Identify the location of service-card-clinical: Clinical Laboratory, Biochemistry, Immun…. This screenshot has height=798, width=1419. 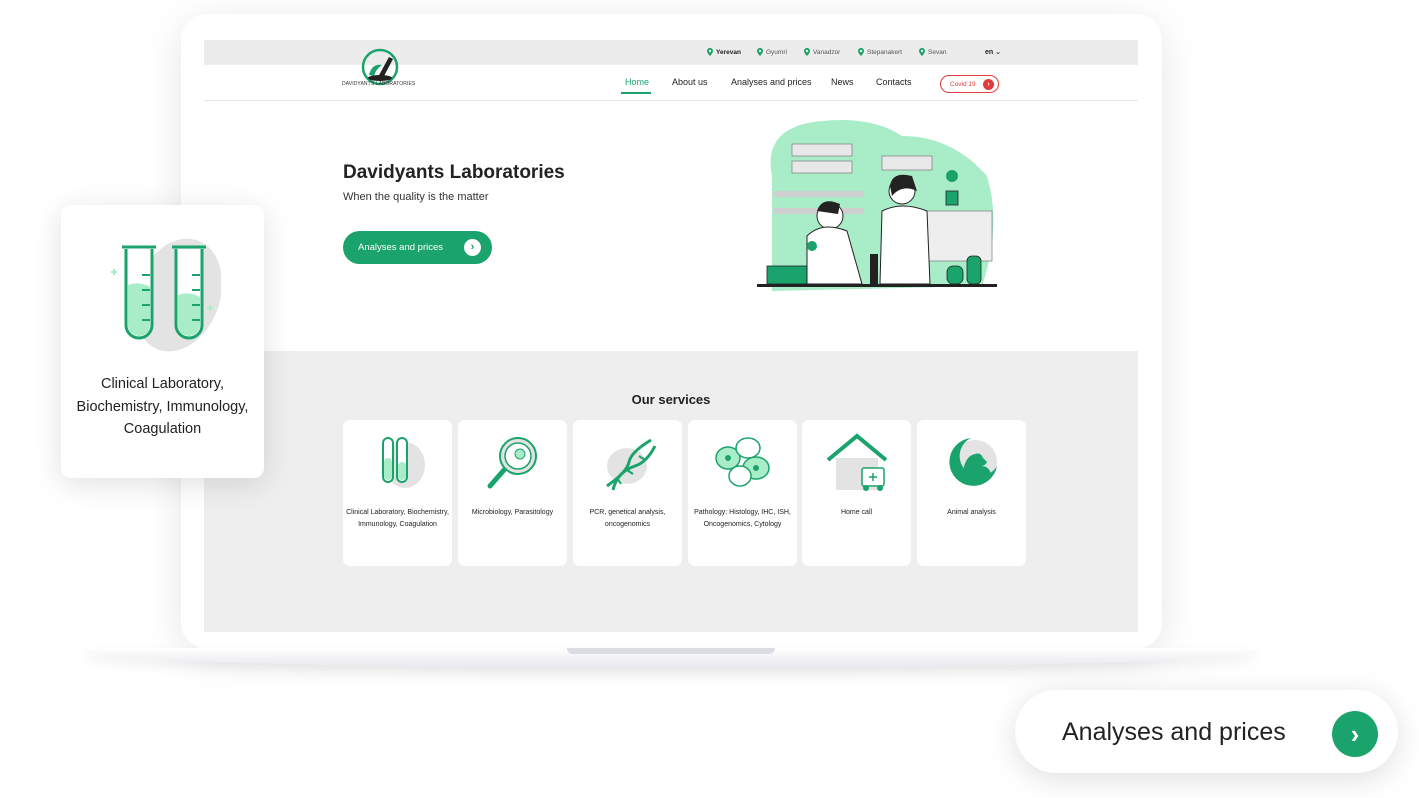
(397, 493).